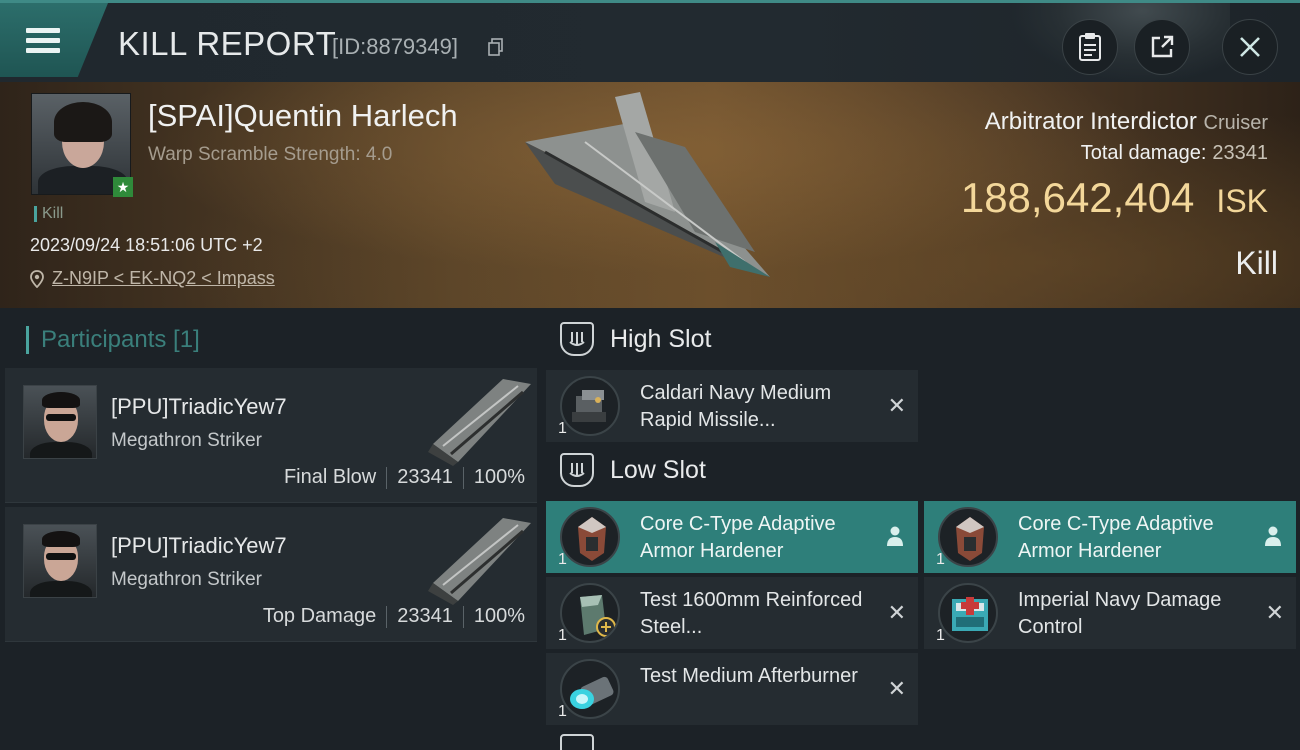 The image size is (1300, 750). Describe the element at coordinates (303, 116) in the screenshot. I see `victim-name: [SPAI]Quentin Harlech` at that location.